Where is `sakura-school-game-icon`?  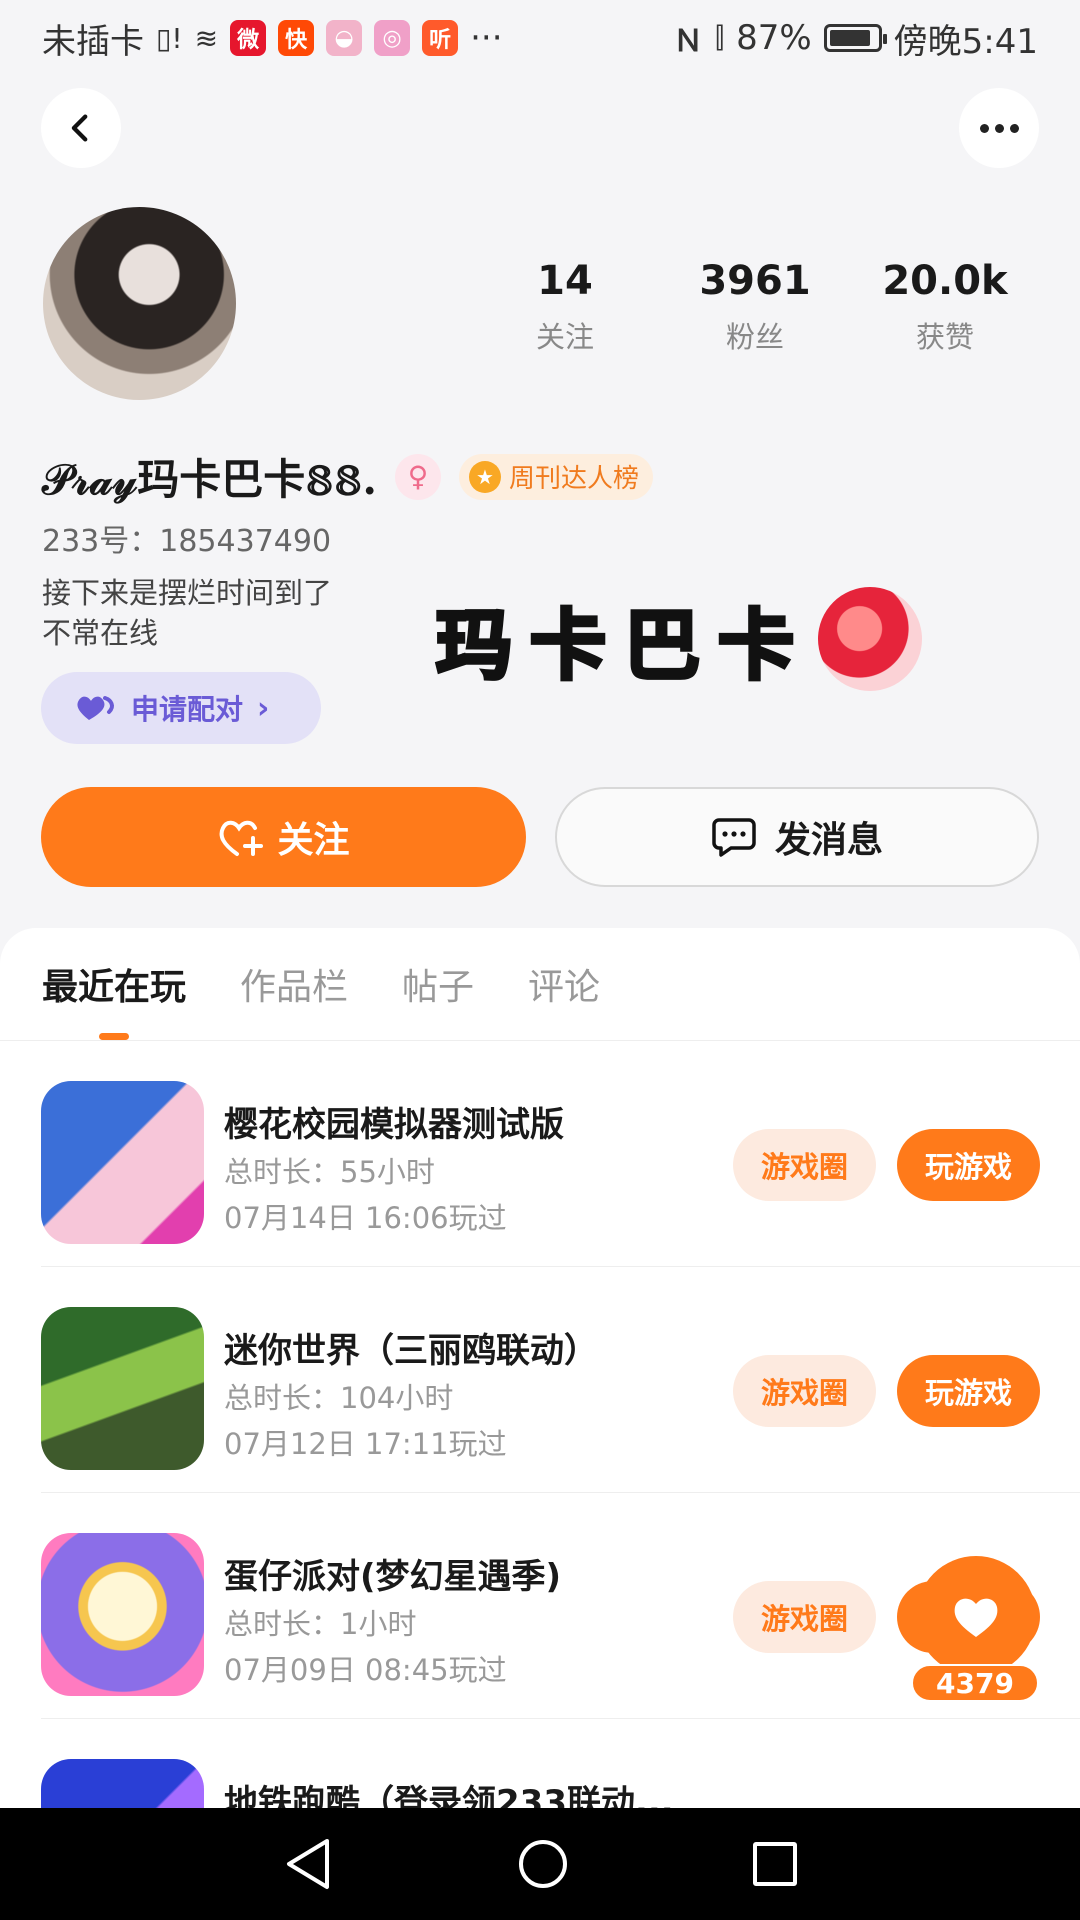 sakura-school-game-icon is located at coordinates (122, 1162).